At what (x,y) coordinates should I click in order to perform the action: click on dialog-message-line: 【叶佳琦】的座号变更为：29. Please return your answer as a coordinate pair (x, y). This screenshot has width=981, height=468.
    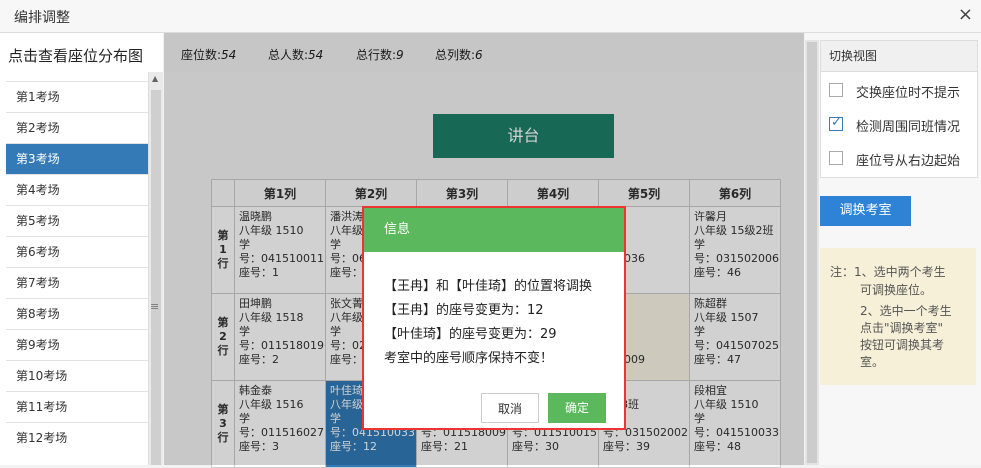
    Looking at the image, I should click on (470, 334).